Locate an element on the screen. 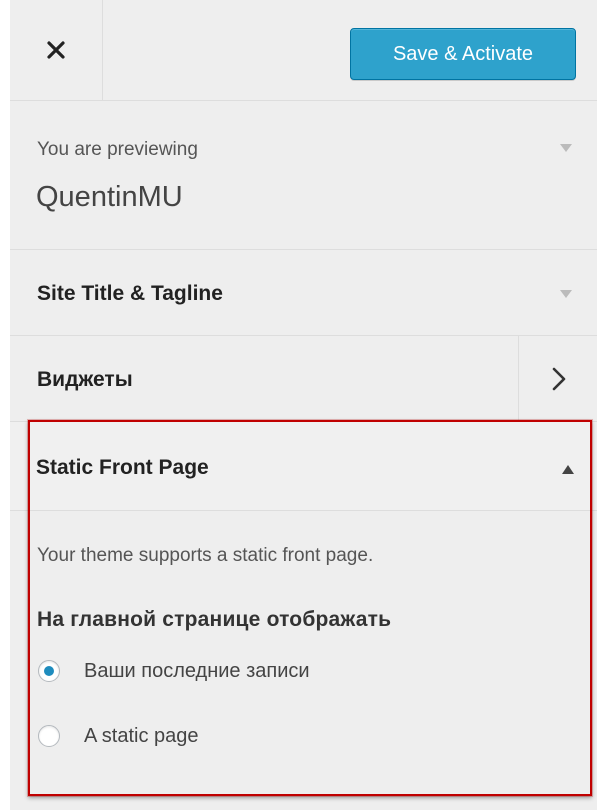 This screenshot has height=810, width=597. section-title: Site Title & Tagline is located at coordinates (130, 293).